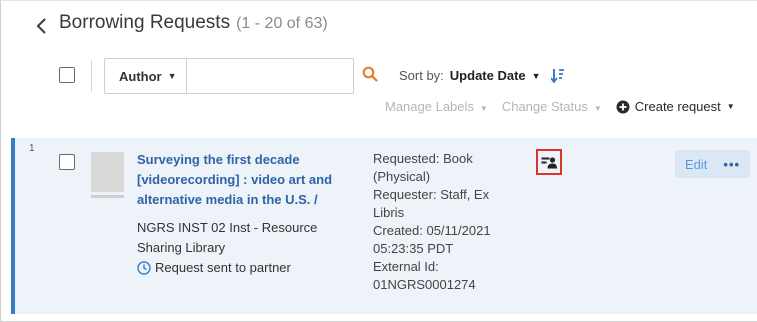 The width and height of the screenshot is (757, 322). I want to click on row-number: 1, so click(32, 148).